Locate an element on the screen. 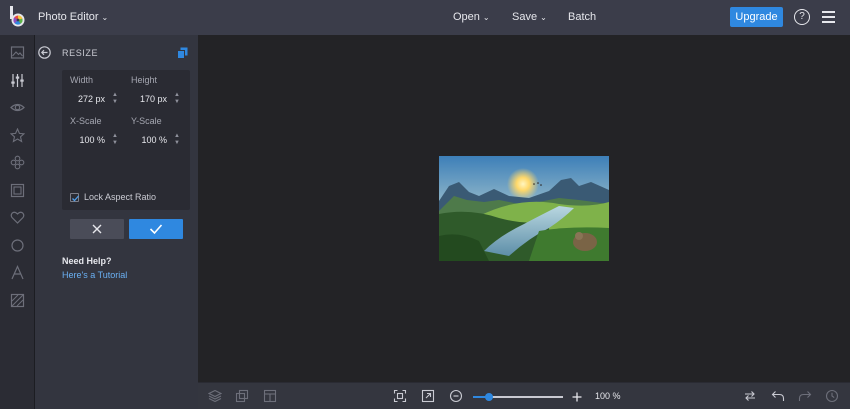  height-stepper: ▲ ▼ is located at coordinates (177, 99).